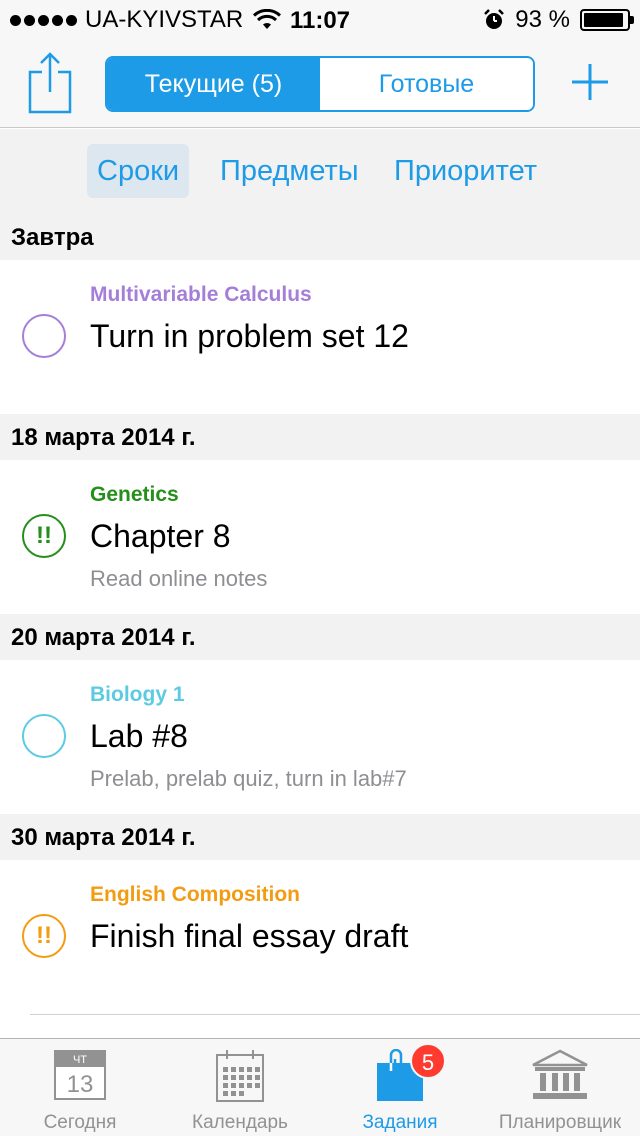 This screenshot has width=640, height=1136. I want to click on tab-today: ЧТ 13 Сегодня, so click(80, 1087).